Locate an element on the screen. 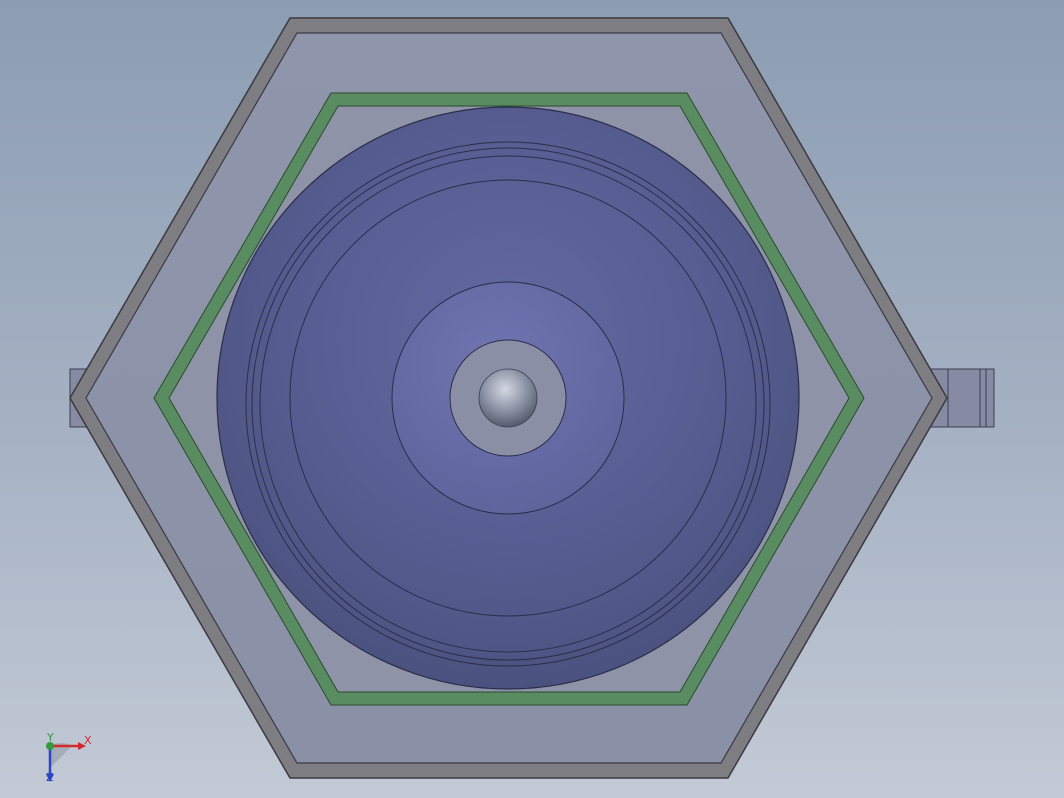  center-ball is located at coordinates (508, 398).